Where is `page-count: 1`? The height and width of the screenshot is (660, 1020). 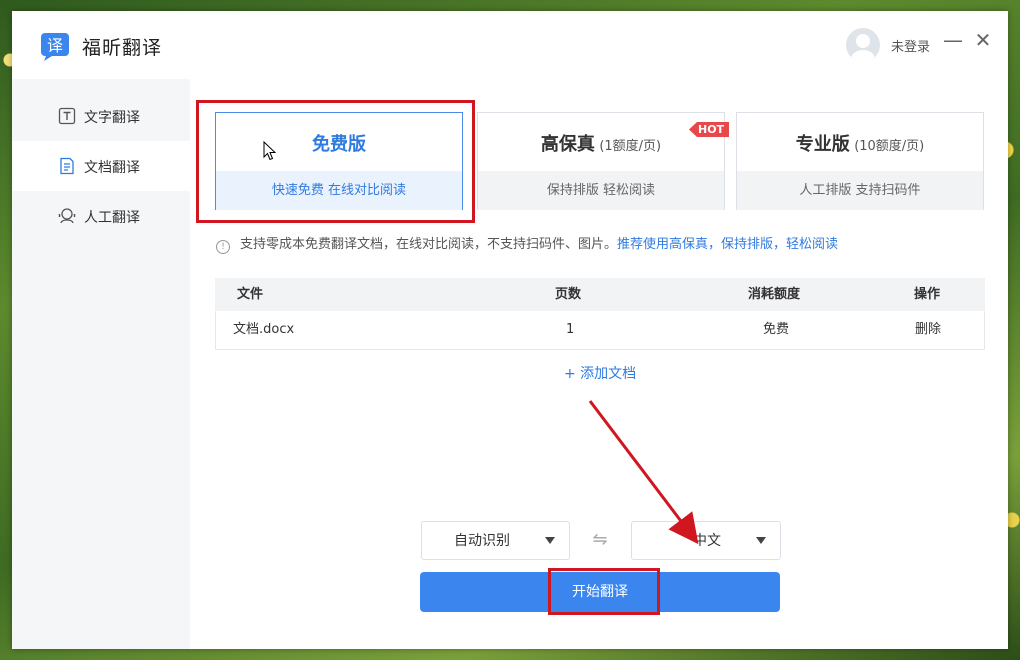 page-count: 1 is located at coordinates (570, 329).